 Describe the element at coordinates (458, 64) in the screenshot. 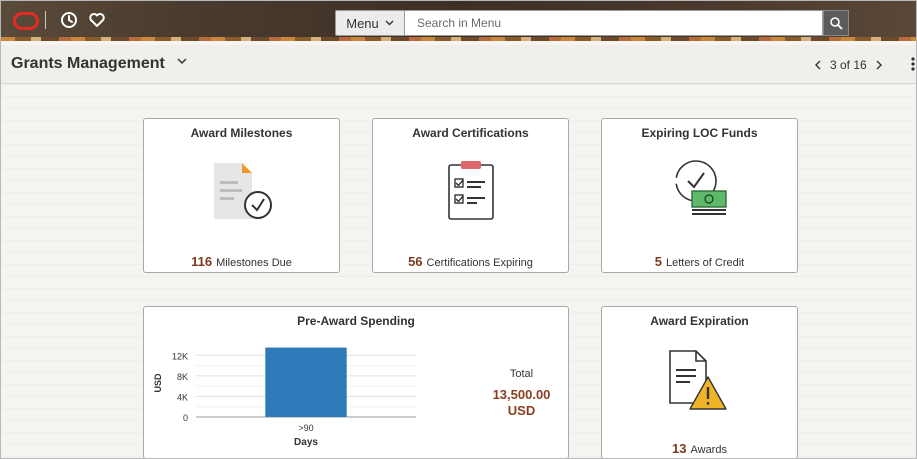

I see `title-bar: Grants Management 3 of 16` at that location.